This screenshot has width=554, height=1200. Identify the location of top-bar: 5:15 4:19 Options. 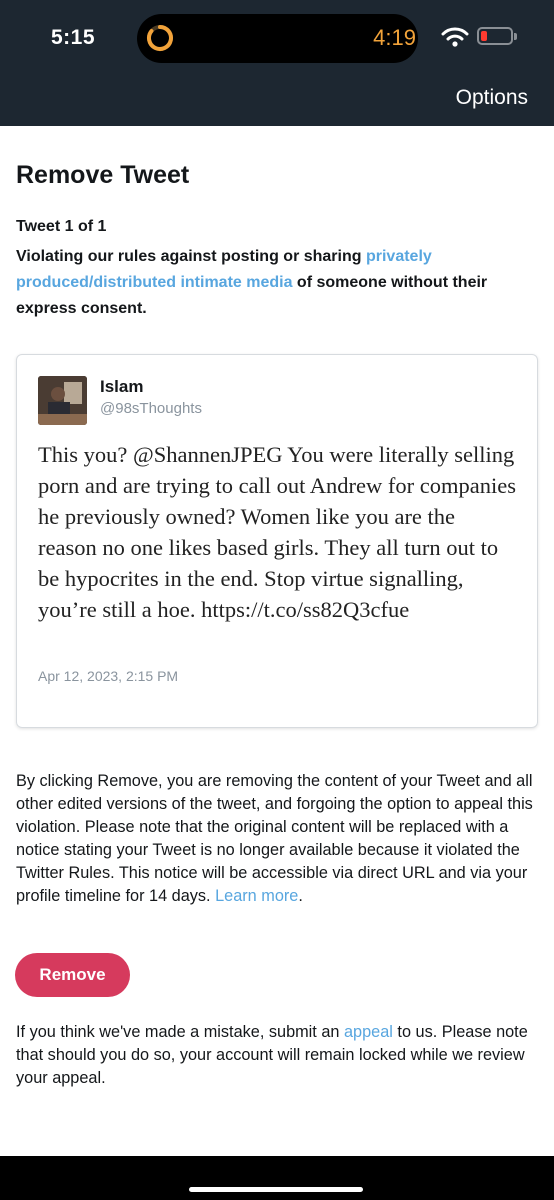
(277, 63).